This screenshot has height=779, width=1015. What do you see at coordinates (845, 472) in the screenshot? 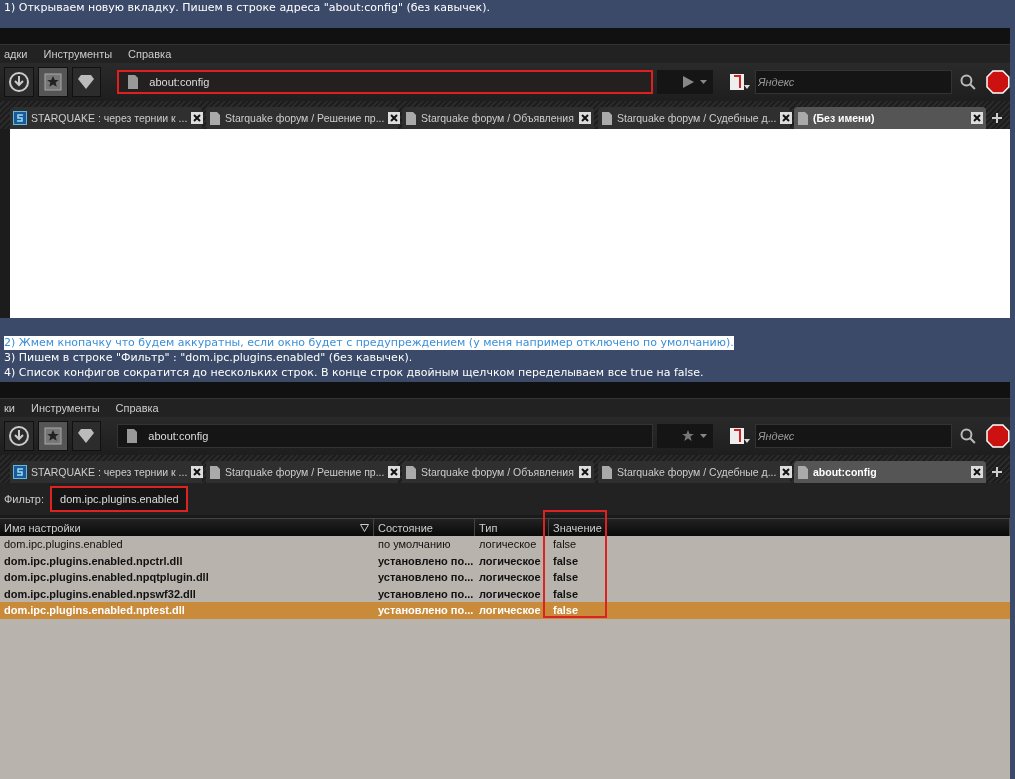
I see `tab-title: about:config` at bounding box center [845, 472].